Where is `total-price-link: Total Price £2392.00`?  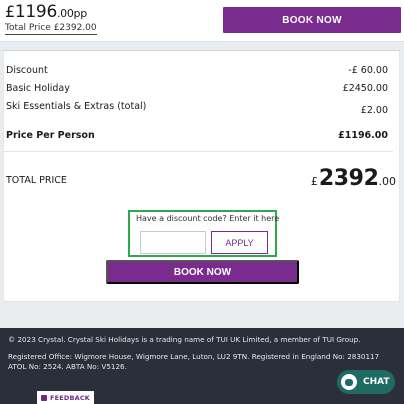 total-price-link: Total Price £2392.00 is located at coordinates (51, 29).